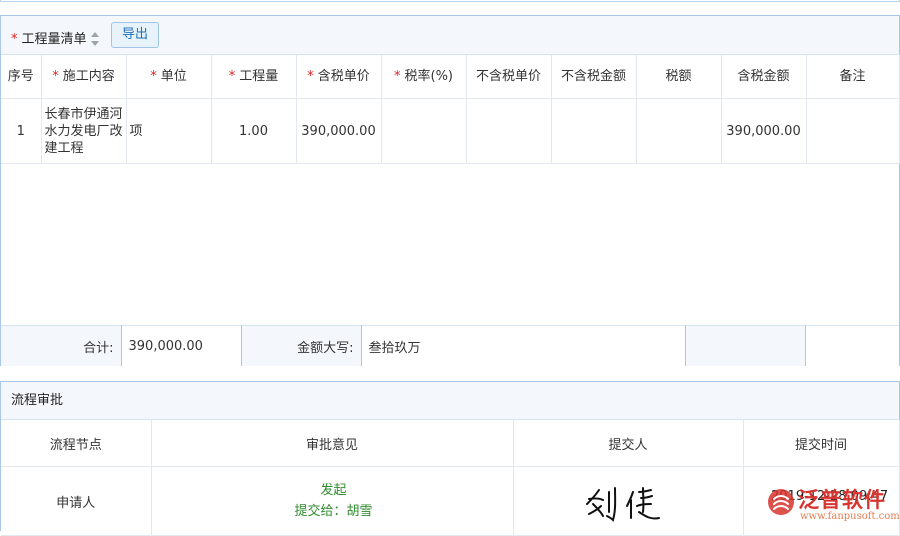 The width and height of the screenshot is (900, 536). I want to click on total-label: 合计:, so click(61, 345).